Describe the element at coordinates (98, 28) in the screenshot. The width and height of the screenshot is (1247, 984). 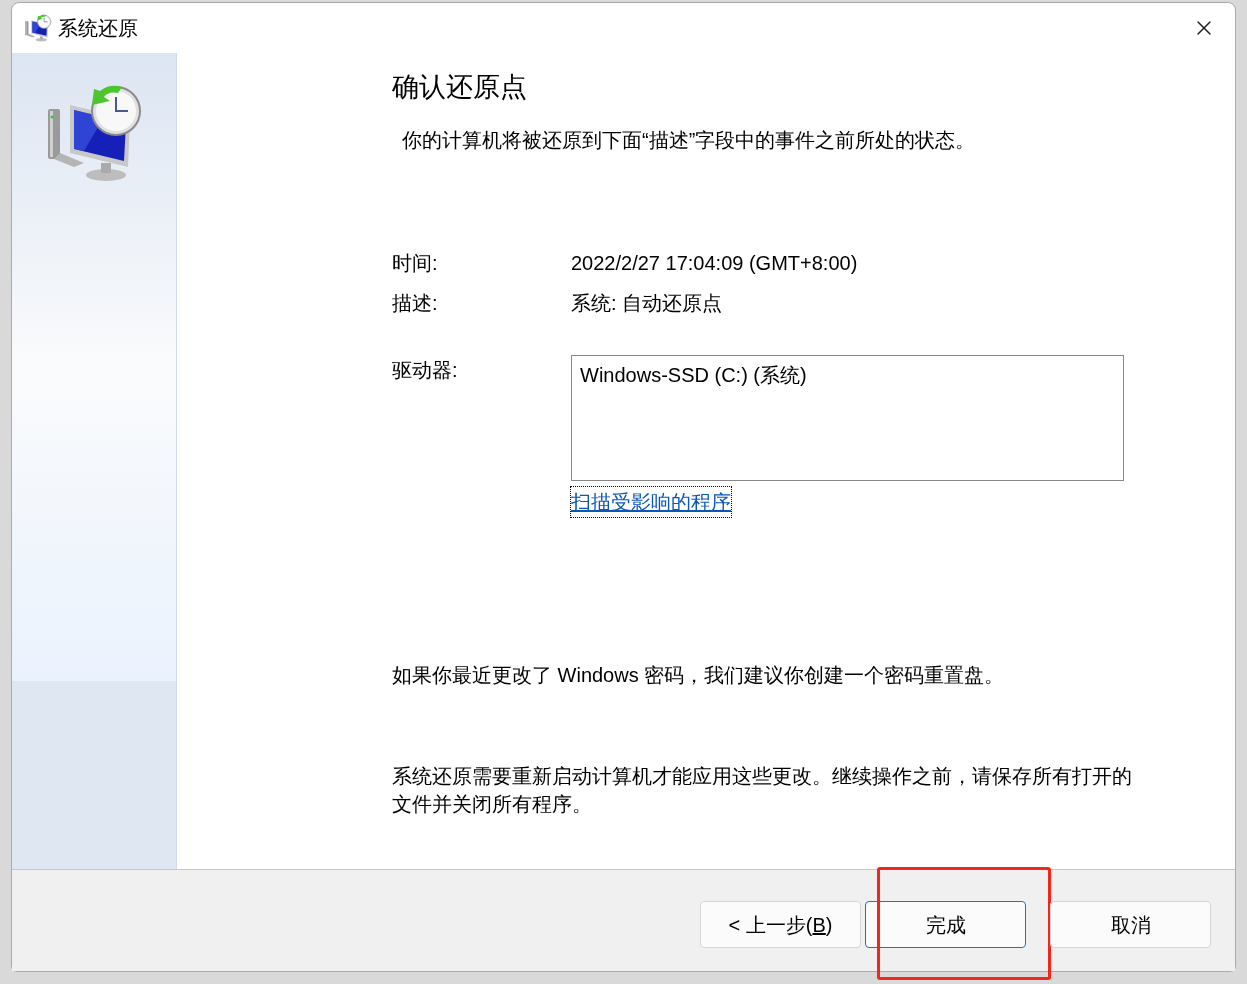
I see `window-title: 系统还原` at that location.